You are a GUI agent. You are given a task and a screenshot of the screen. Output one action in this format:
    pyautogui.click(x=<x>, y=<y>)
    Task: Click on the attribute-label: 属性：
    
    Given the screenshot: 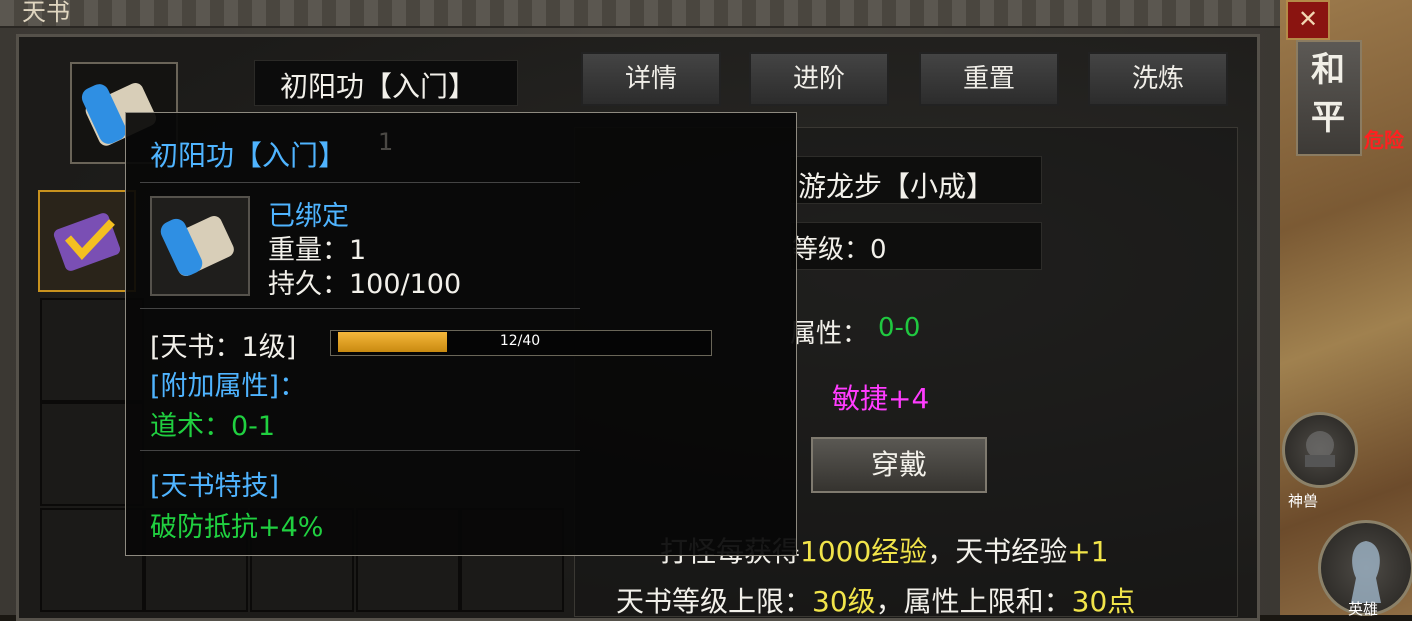 What is the action you would take?
    pyautogui.click(x=829, y=334)
    